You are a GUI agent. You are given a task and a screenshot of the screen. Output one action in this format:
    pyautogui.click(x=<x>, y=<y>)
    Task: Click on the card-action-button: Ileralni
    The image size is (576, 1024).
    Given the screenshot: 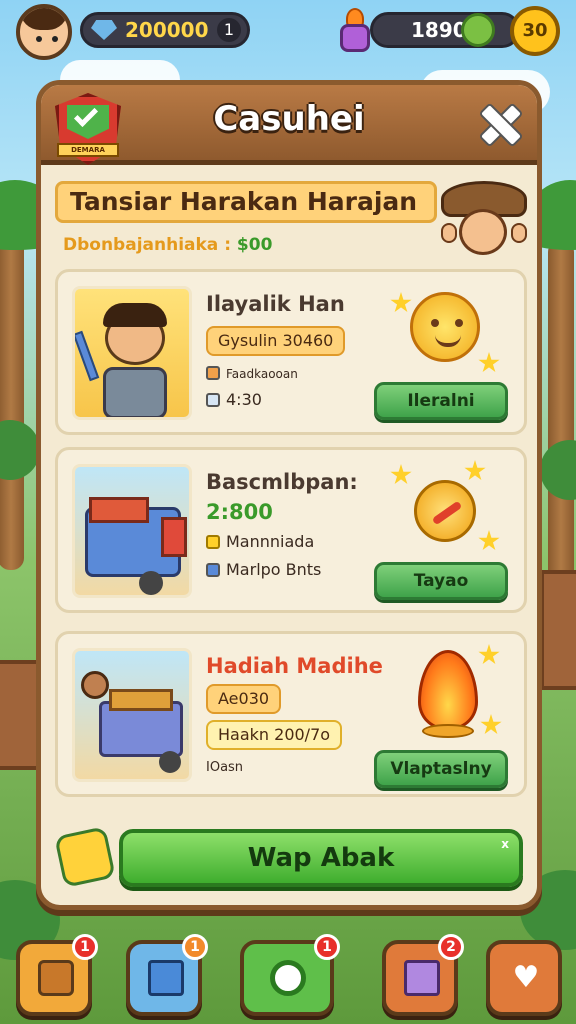 What is the action you would take?
    pyautogui.click(x=441, y=401)
    